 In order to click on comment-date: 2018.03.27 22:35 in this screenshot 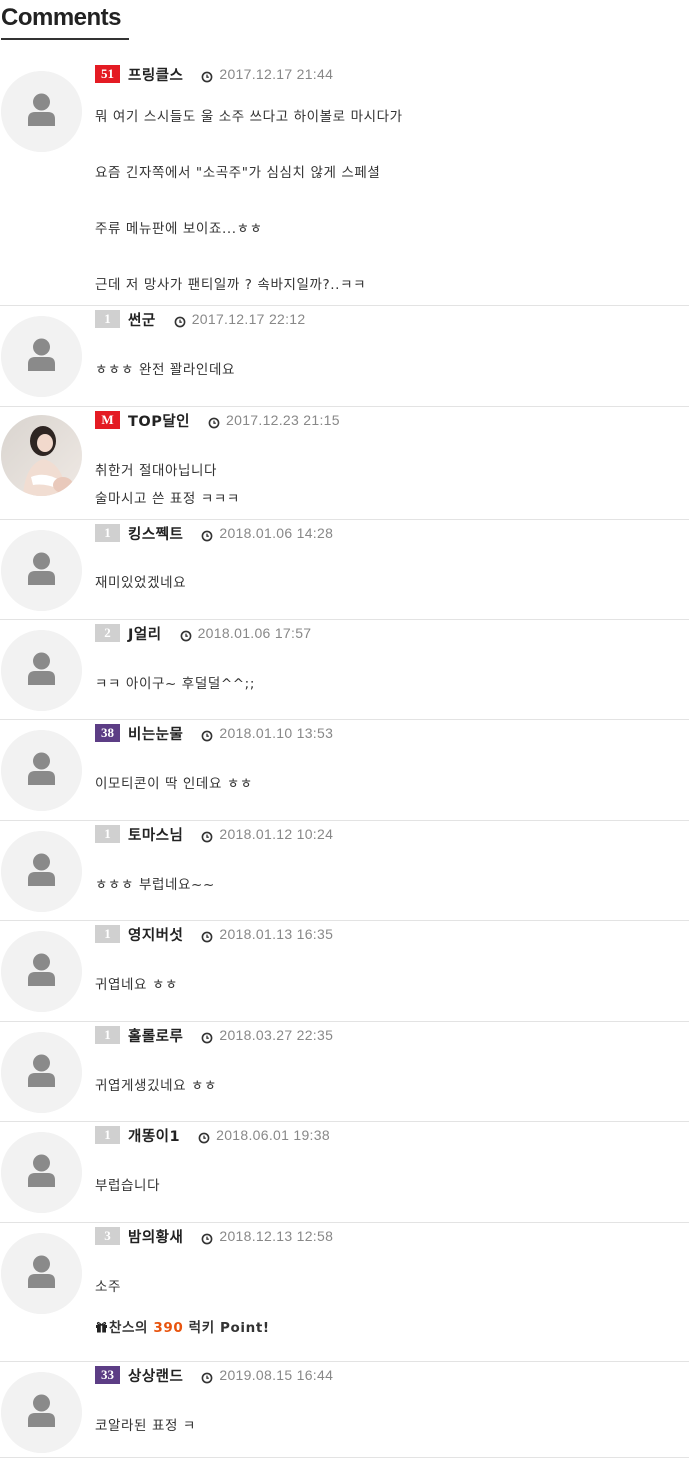, I will do `click(276, 1035)`.